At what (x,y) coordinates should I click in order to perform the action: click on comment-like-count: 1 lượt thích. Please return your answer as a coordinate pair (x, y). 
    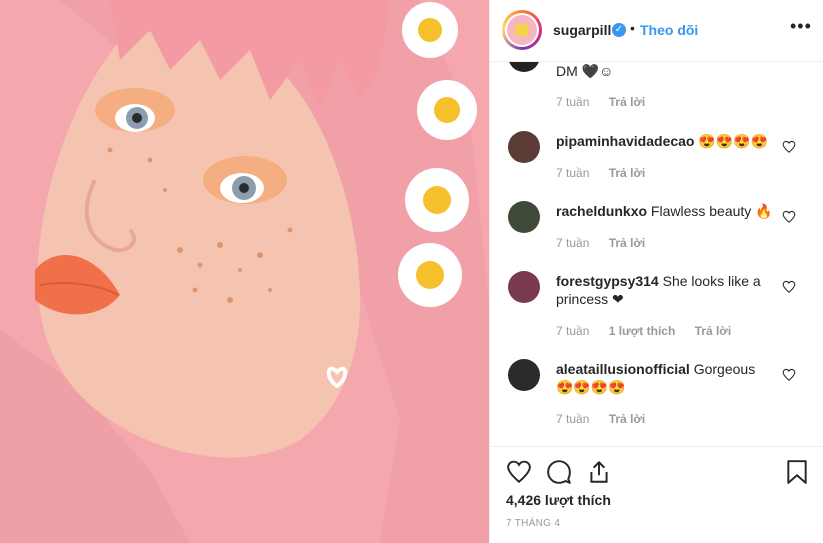
    Looking at the image, I should click on (642, 331).